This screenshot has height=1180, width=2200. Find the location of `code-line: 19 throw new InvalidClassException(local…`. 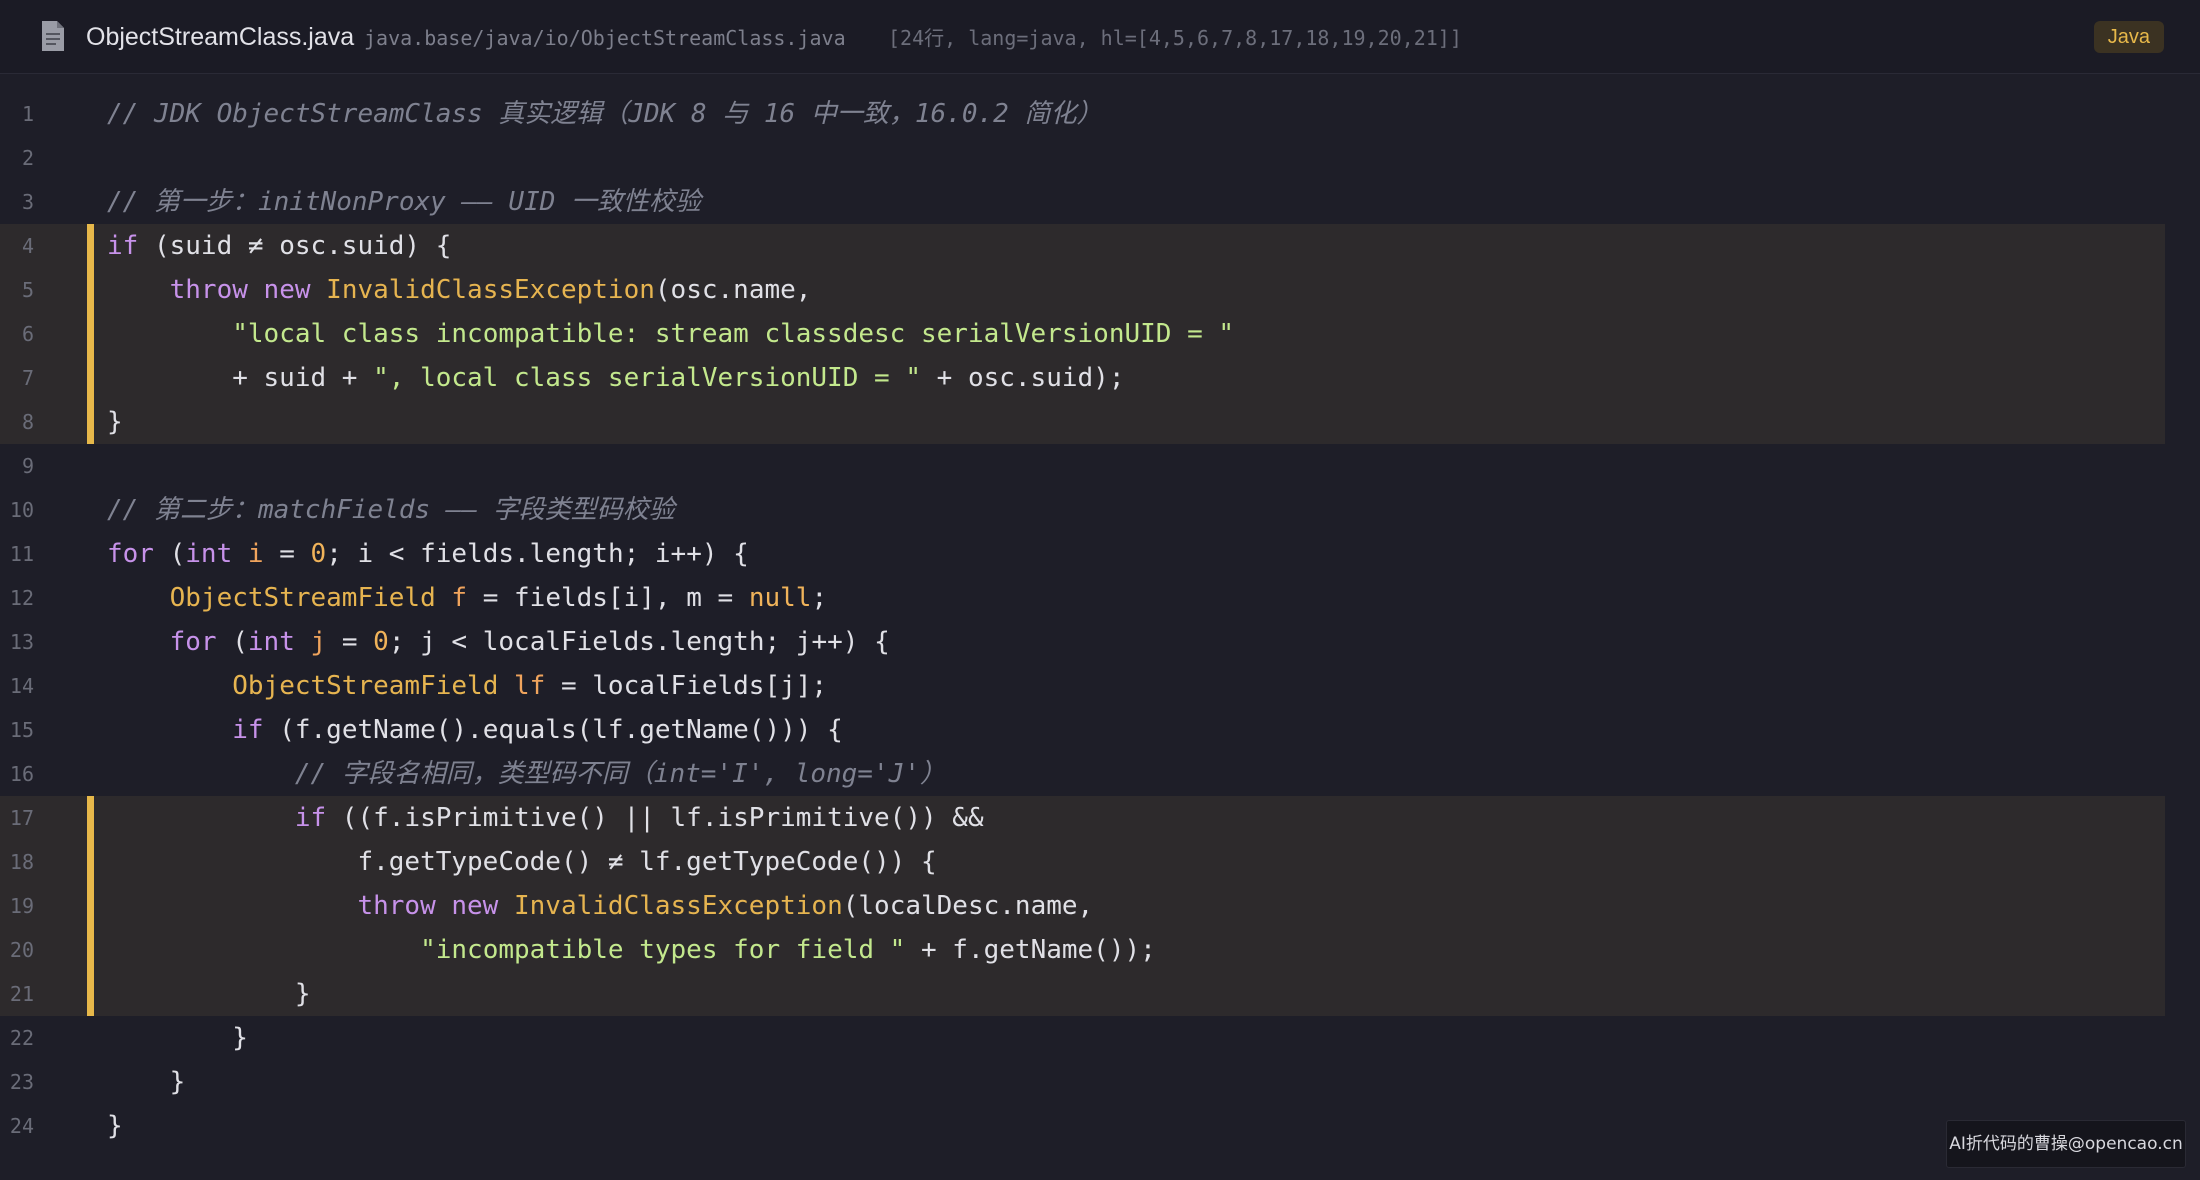

code-line: 19 throw new InvalidClassException(local… is located at coordinates (1082, 906).